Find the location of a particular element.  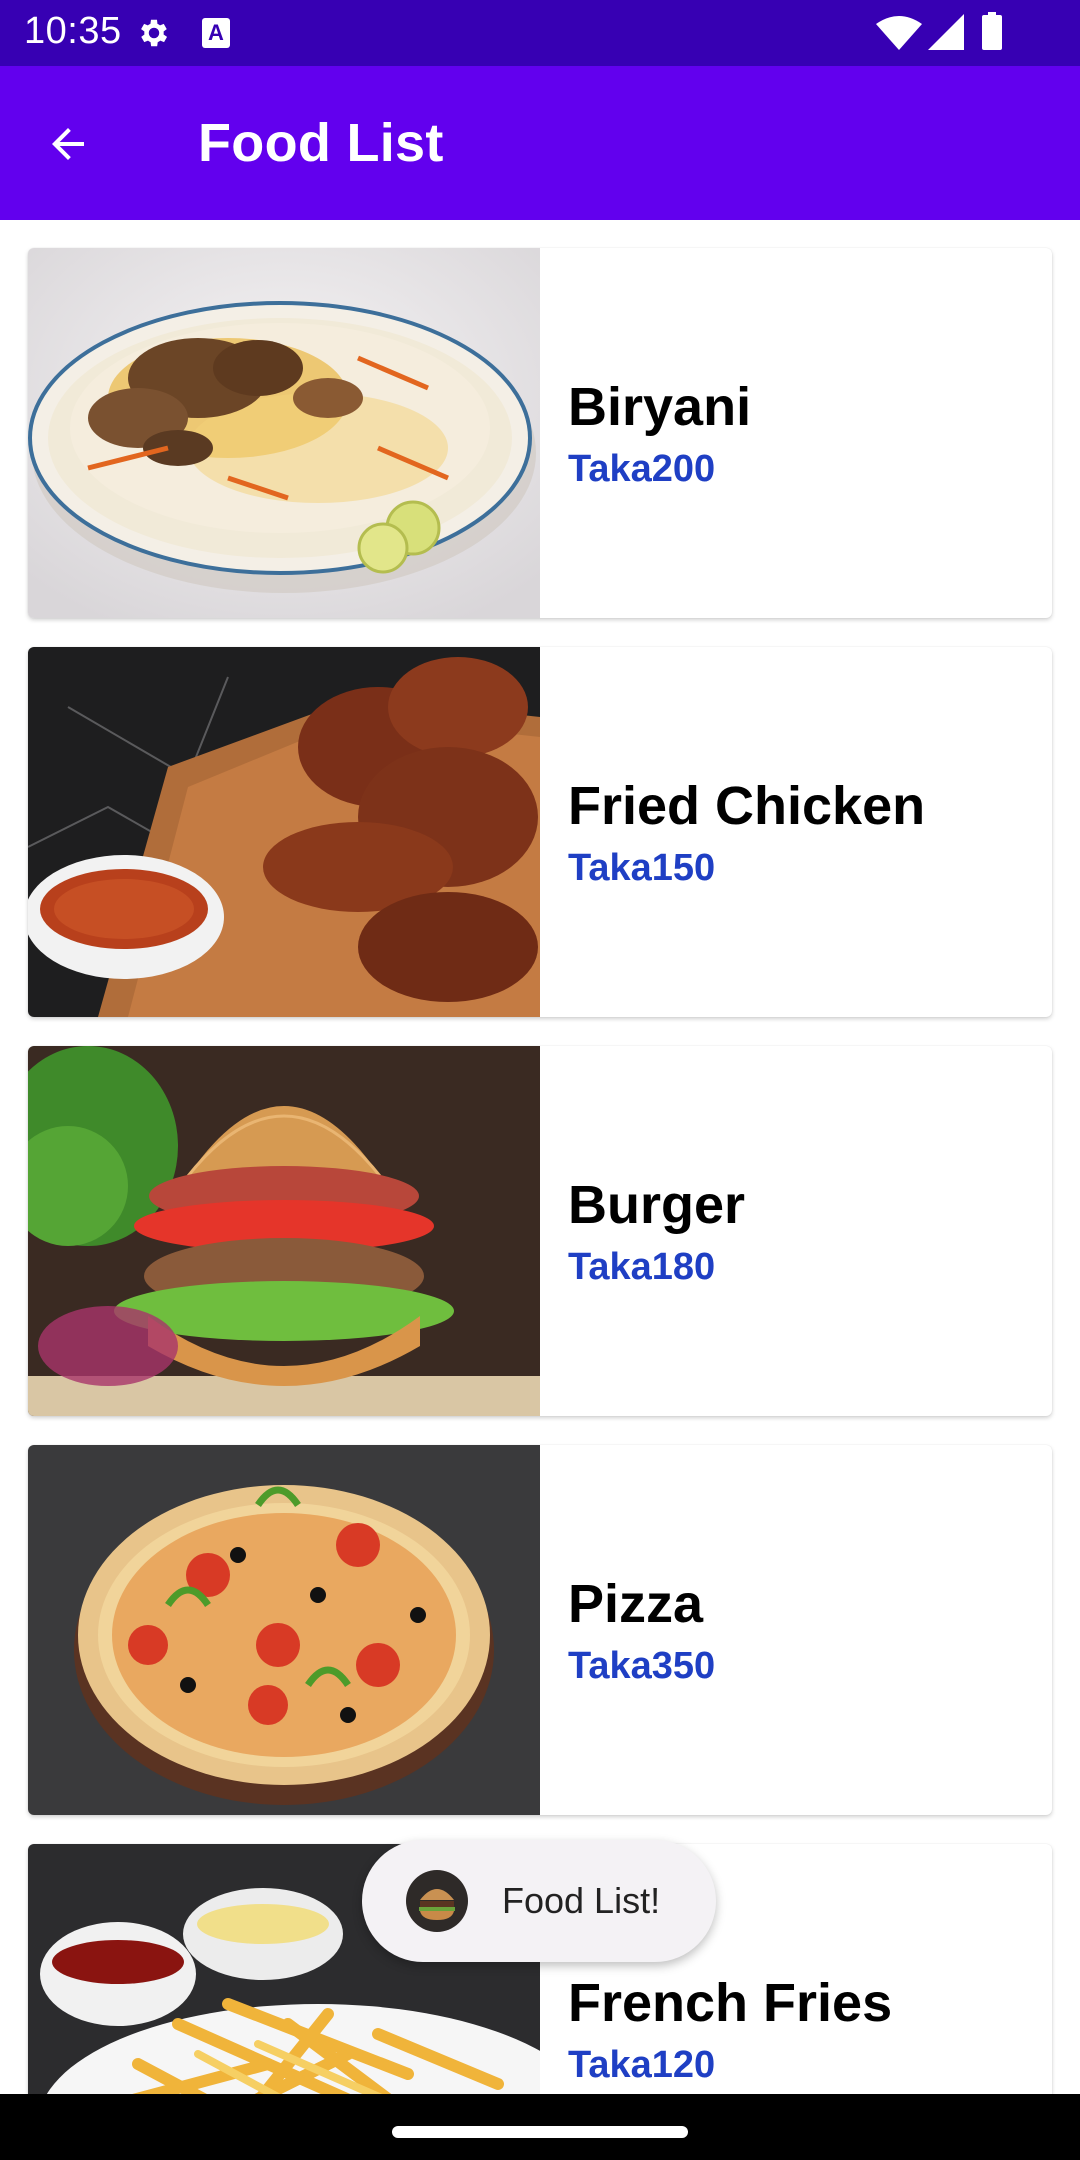

food-price: Taka150 is located at coordinates (642, 868).